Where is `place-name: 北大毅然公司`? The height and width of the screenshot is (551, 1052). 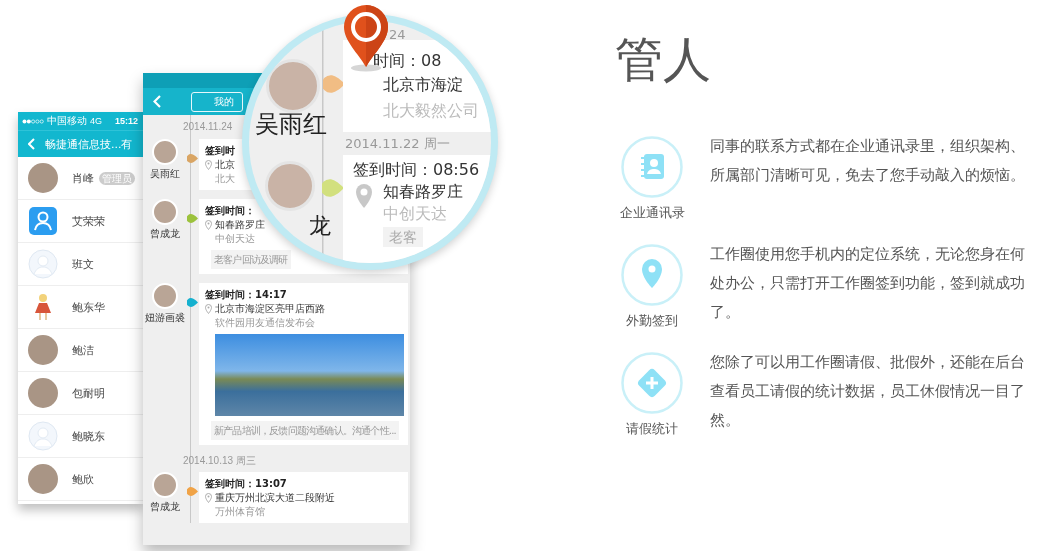 place-name: 北大毅然公司 is located at coordinates (431, 111).